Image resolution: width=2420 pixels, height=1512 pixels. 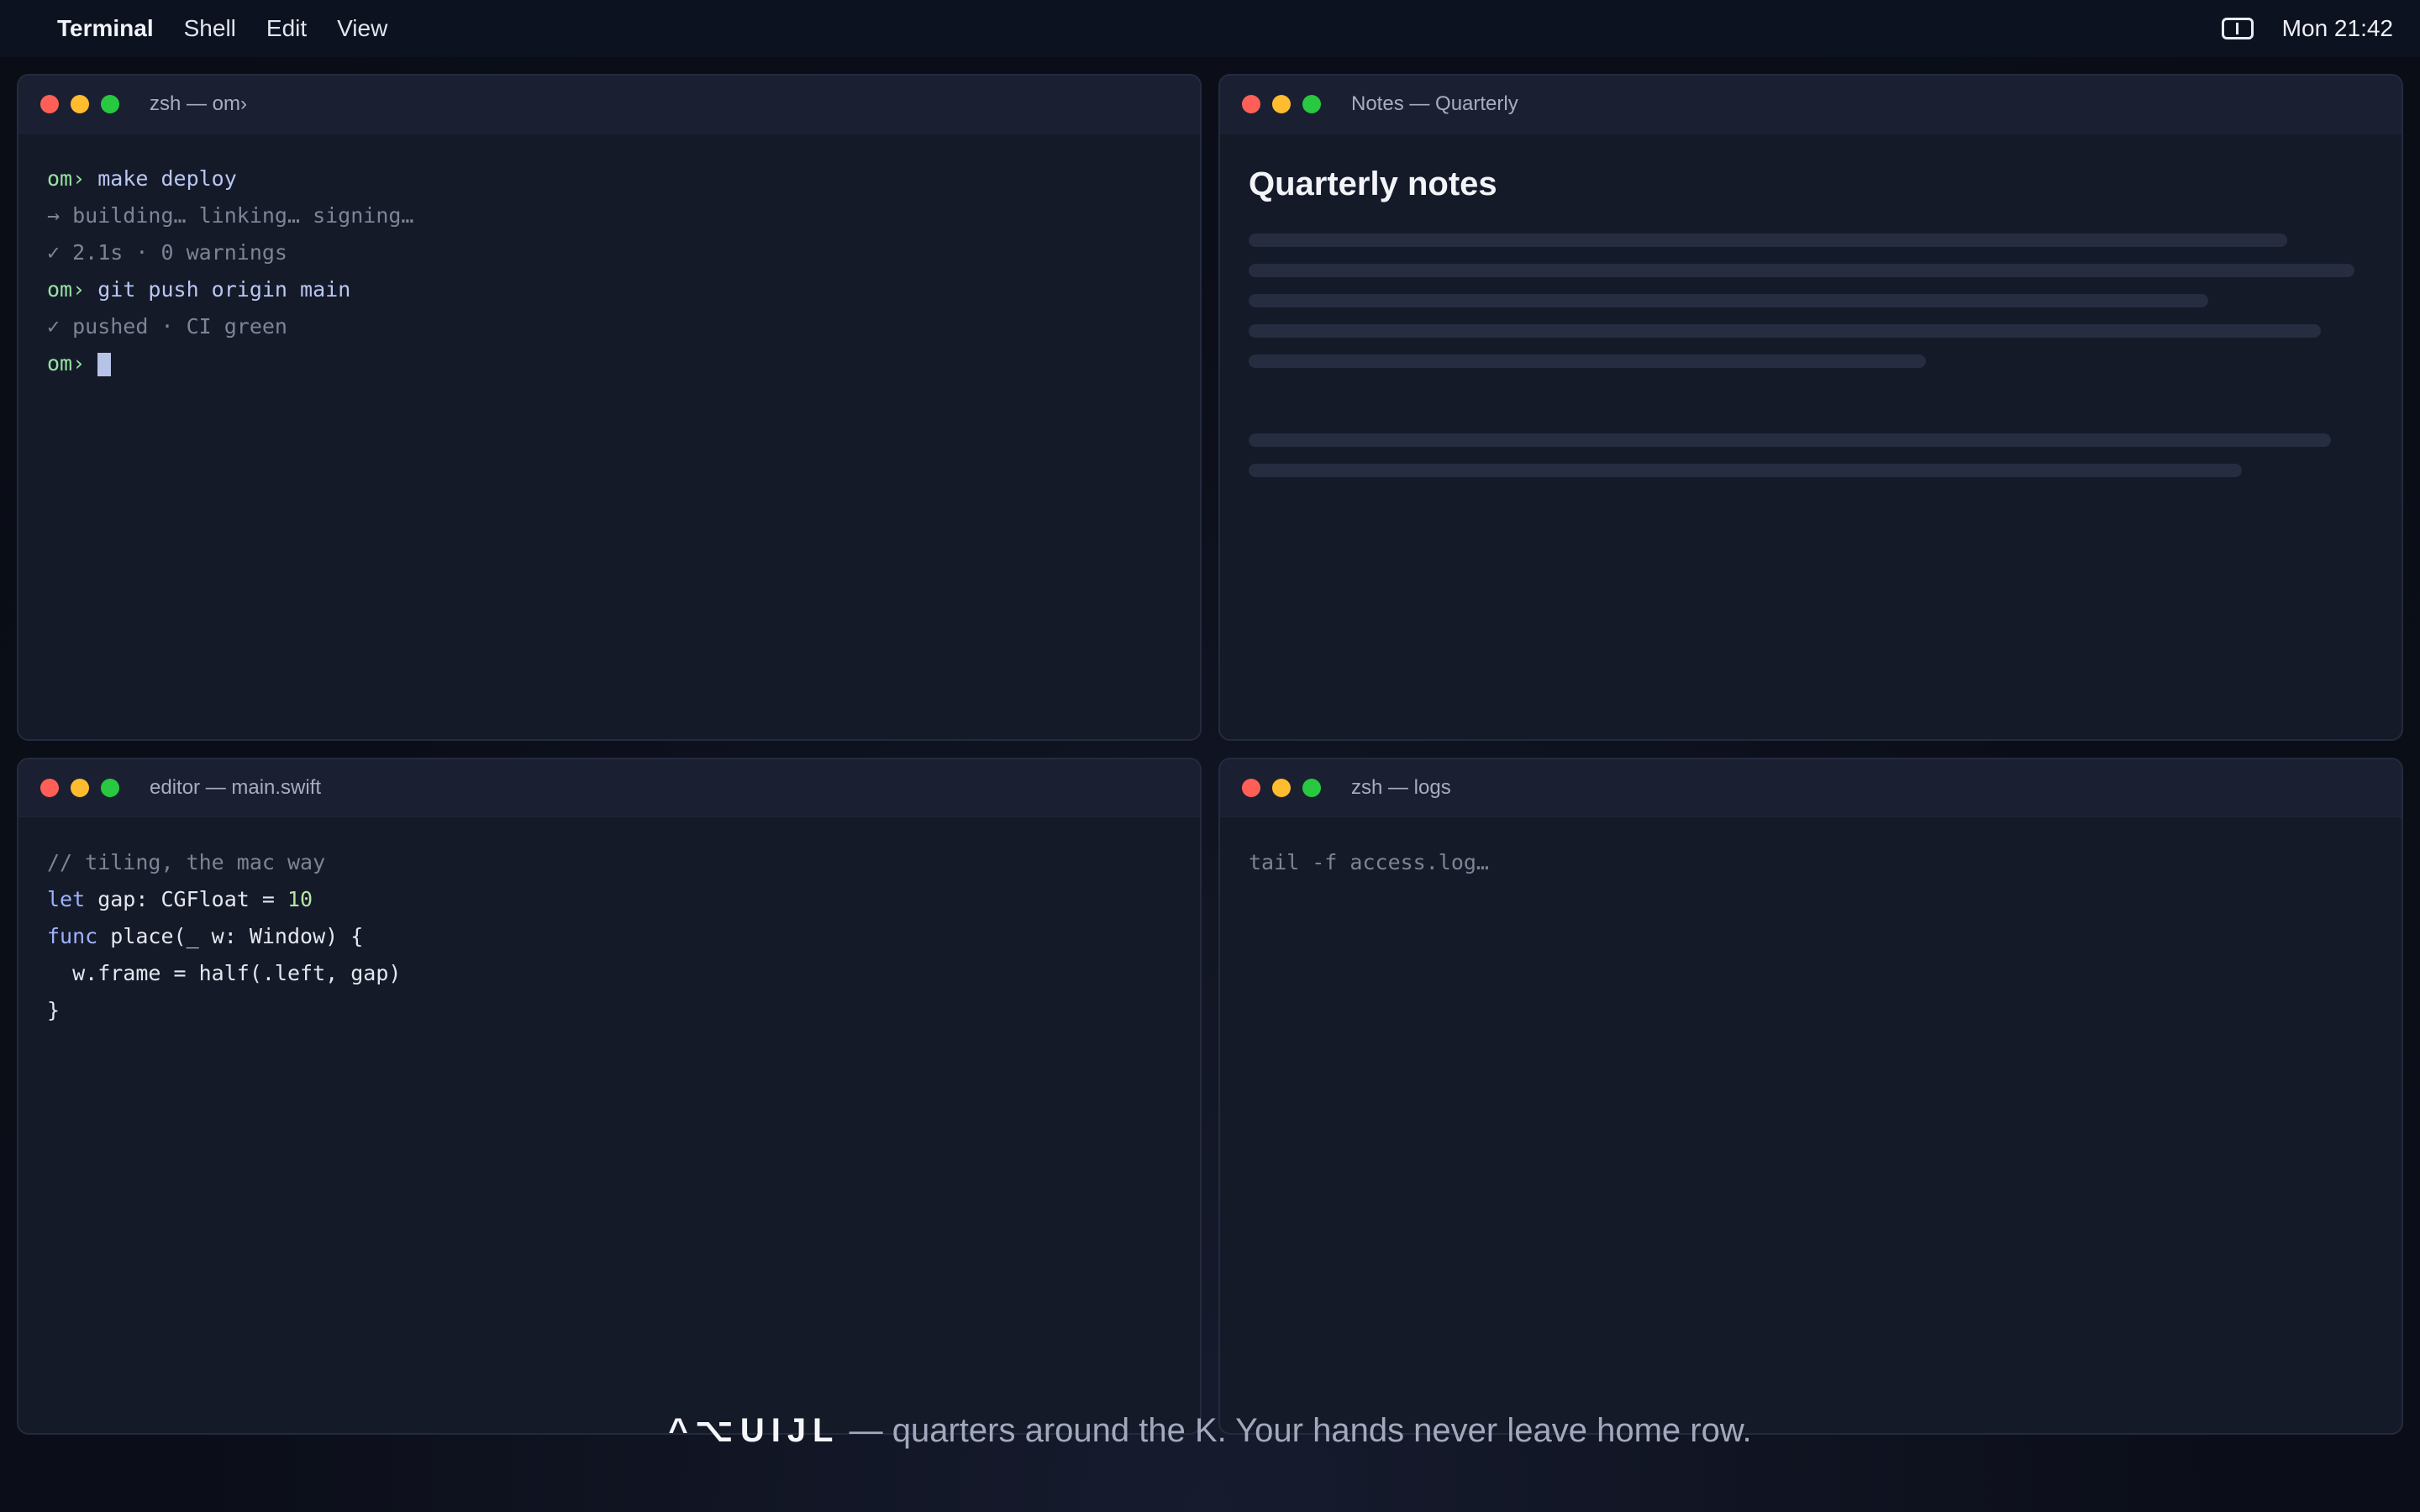 I want to click on code-line: w.frame = half(.left, gap), so click(x=225, y=973).